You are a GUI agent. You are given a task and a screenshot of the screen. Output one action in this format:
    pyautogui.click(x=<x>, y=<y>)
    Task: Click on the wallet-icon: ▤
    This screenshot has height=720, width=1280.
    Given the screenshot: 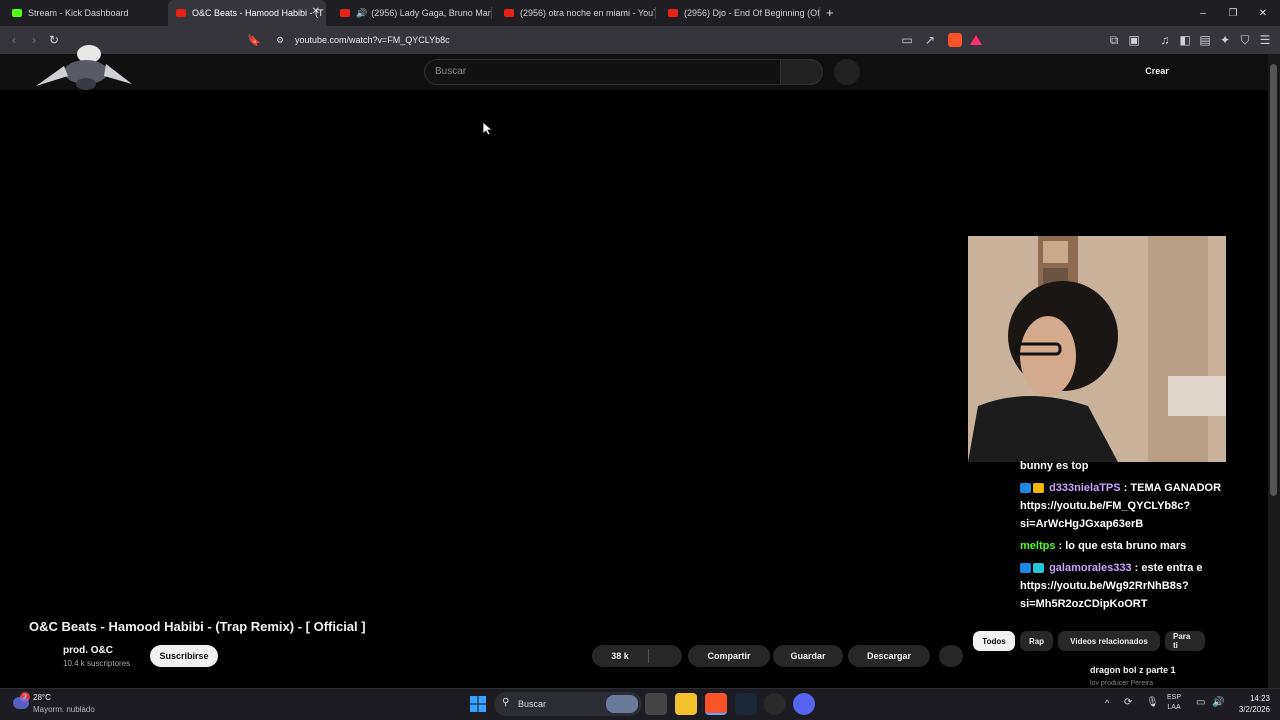 What is the action you would take?
    pyautogui.click(x=1205, y=40)
    